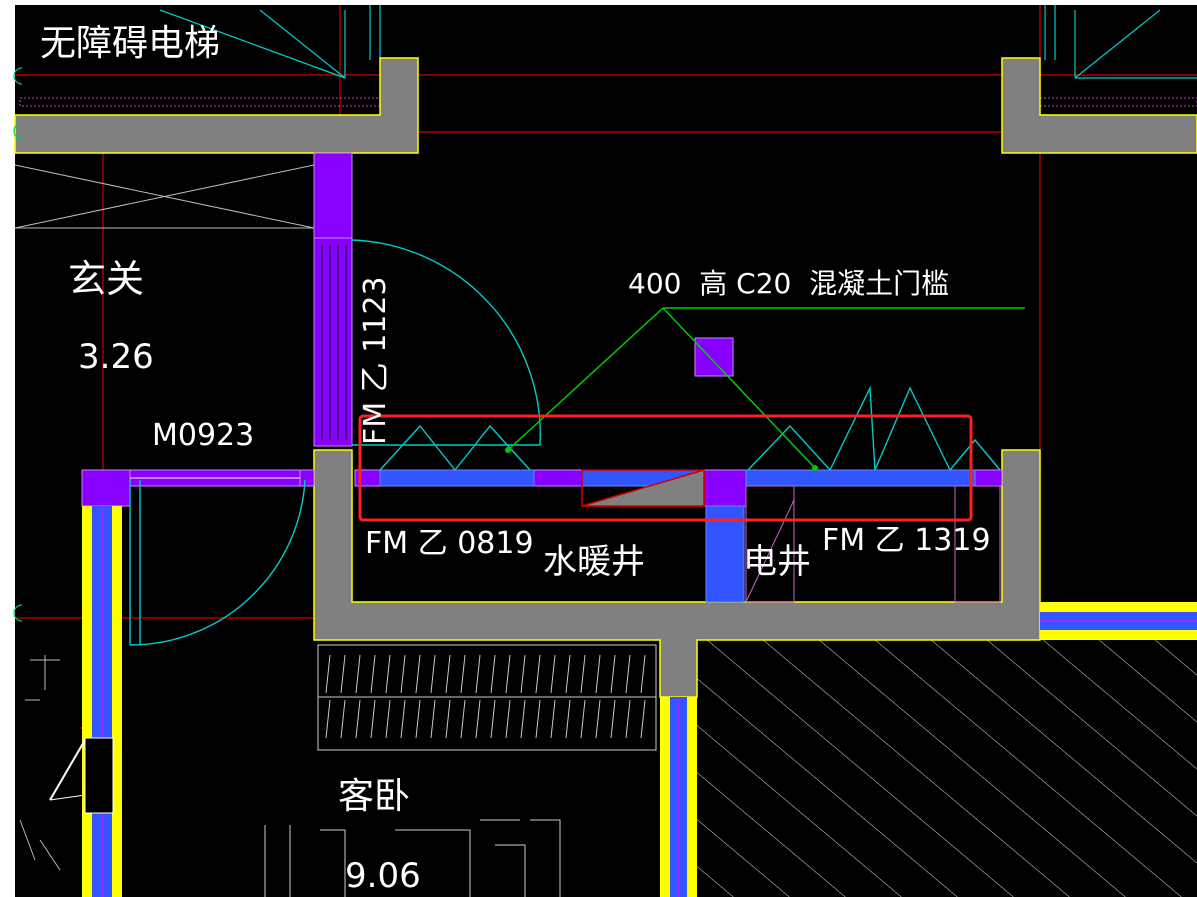  Describe the element at coordinates (374, 796) in the screenshot. I see `label-guest-bedroom: 客卧` at that location.